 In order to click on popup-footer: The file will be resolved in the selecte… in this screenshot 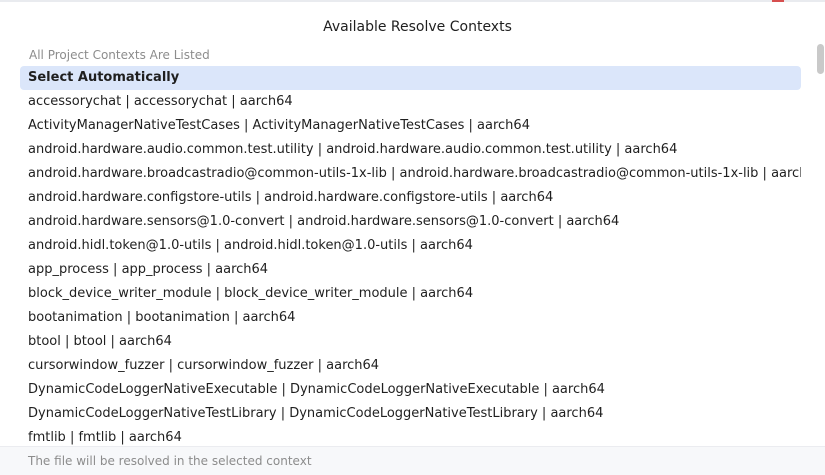, I will do `click(412, 460)`.